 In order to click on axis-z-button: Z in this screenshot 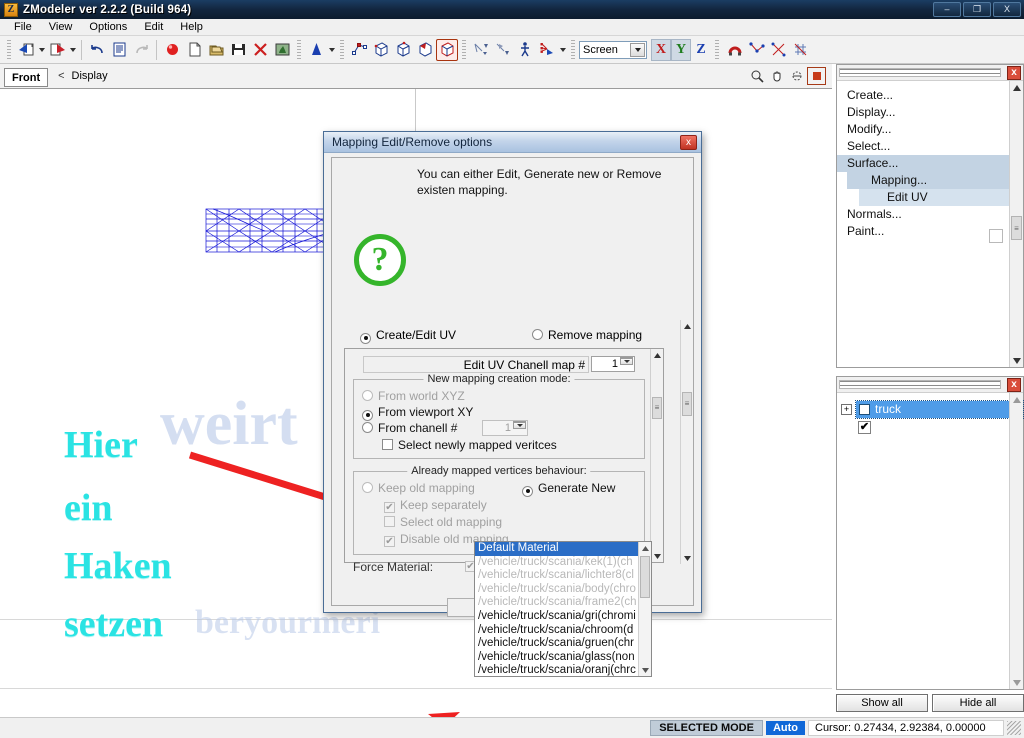, I will do `click(701, 50)`.